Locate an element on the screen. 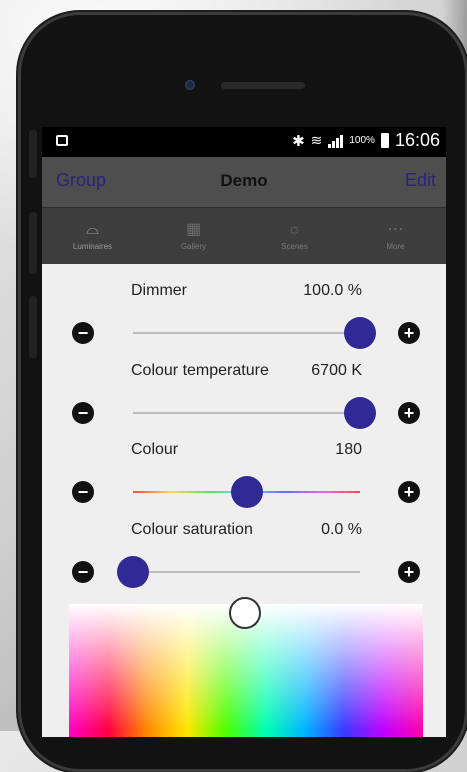 The image size is (467, 772). dimmer-thumb is located at coordinates (360, 333).